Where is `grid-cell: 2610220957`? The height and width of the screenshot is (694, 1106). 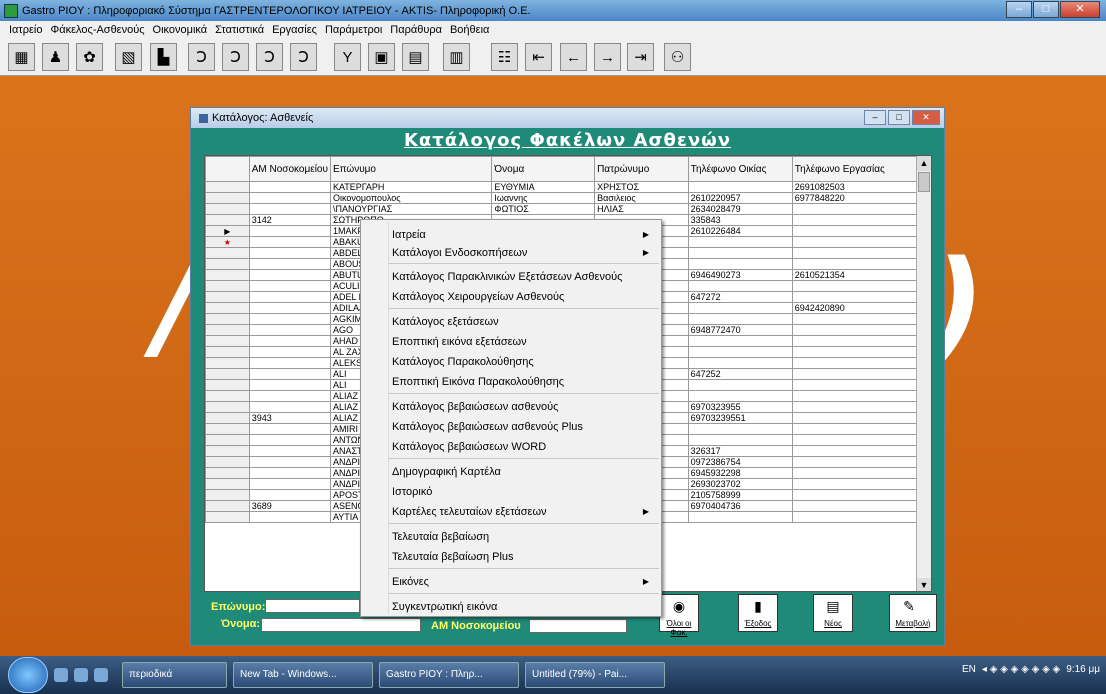
grid-cell: 2610220957 is located at coordinates (740, 198).